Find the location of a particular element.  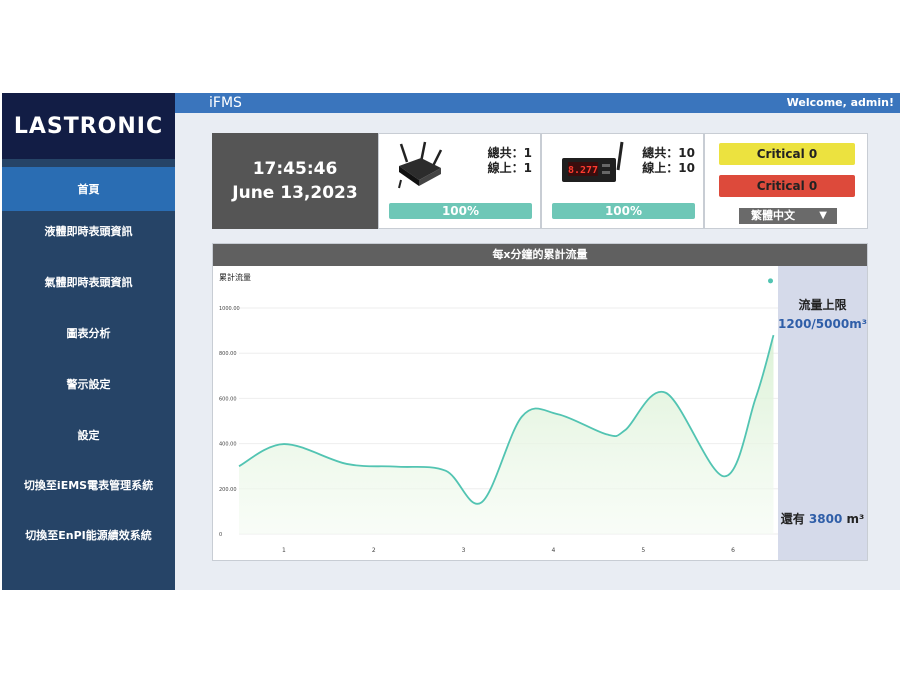

logo-text: LASTRONIC is located at coordinates (88, 126).